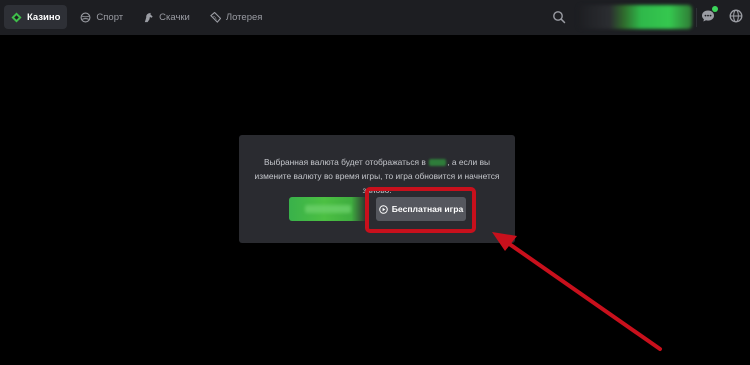 This screenshot has height=365, width=750. What do you see at coordinates (110, 17) in the screenshot?
I see `nav-item-label: Спорт` at bounding box center [110, 17].